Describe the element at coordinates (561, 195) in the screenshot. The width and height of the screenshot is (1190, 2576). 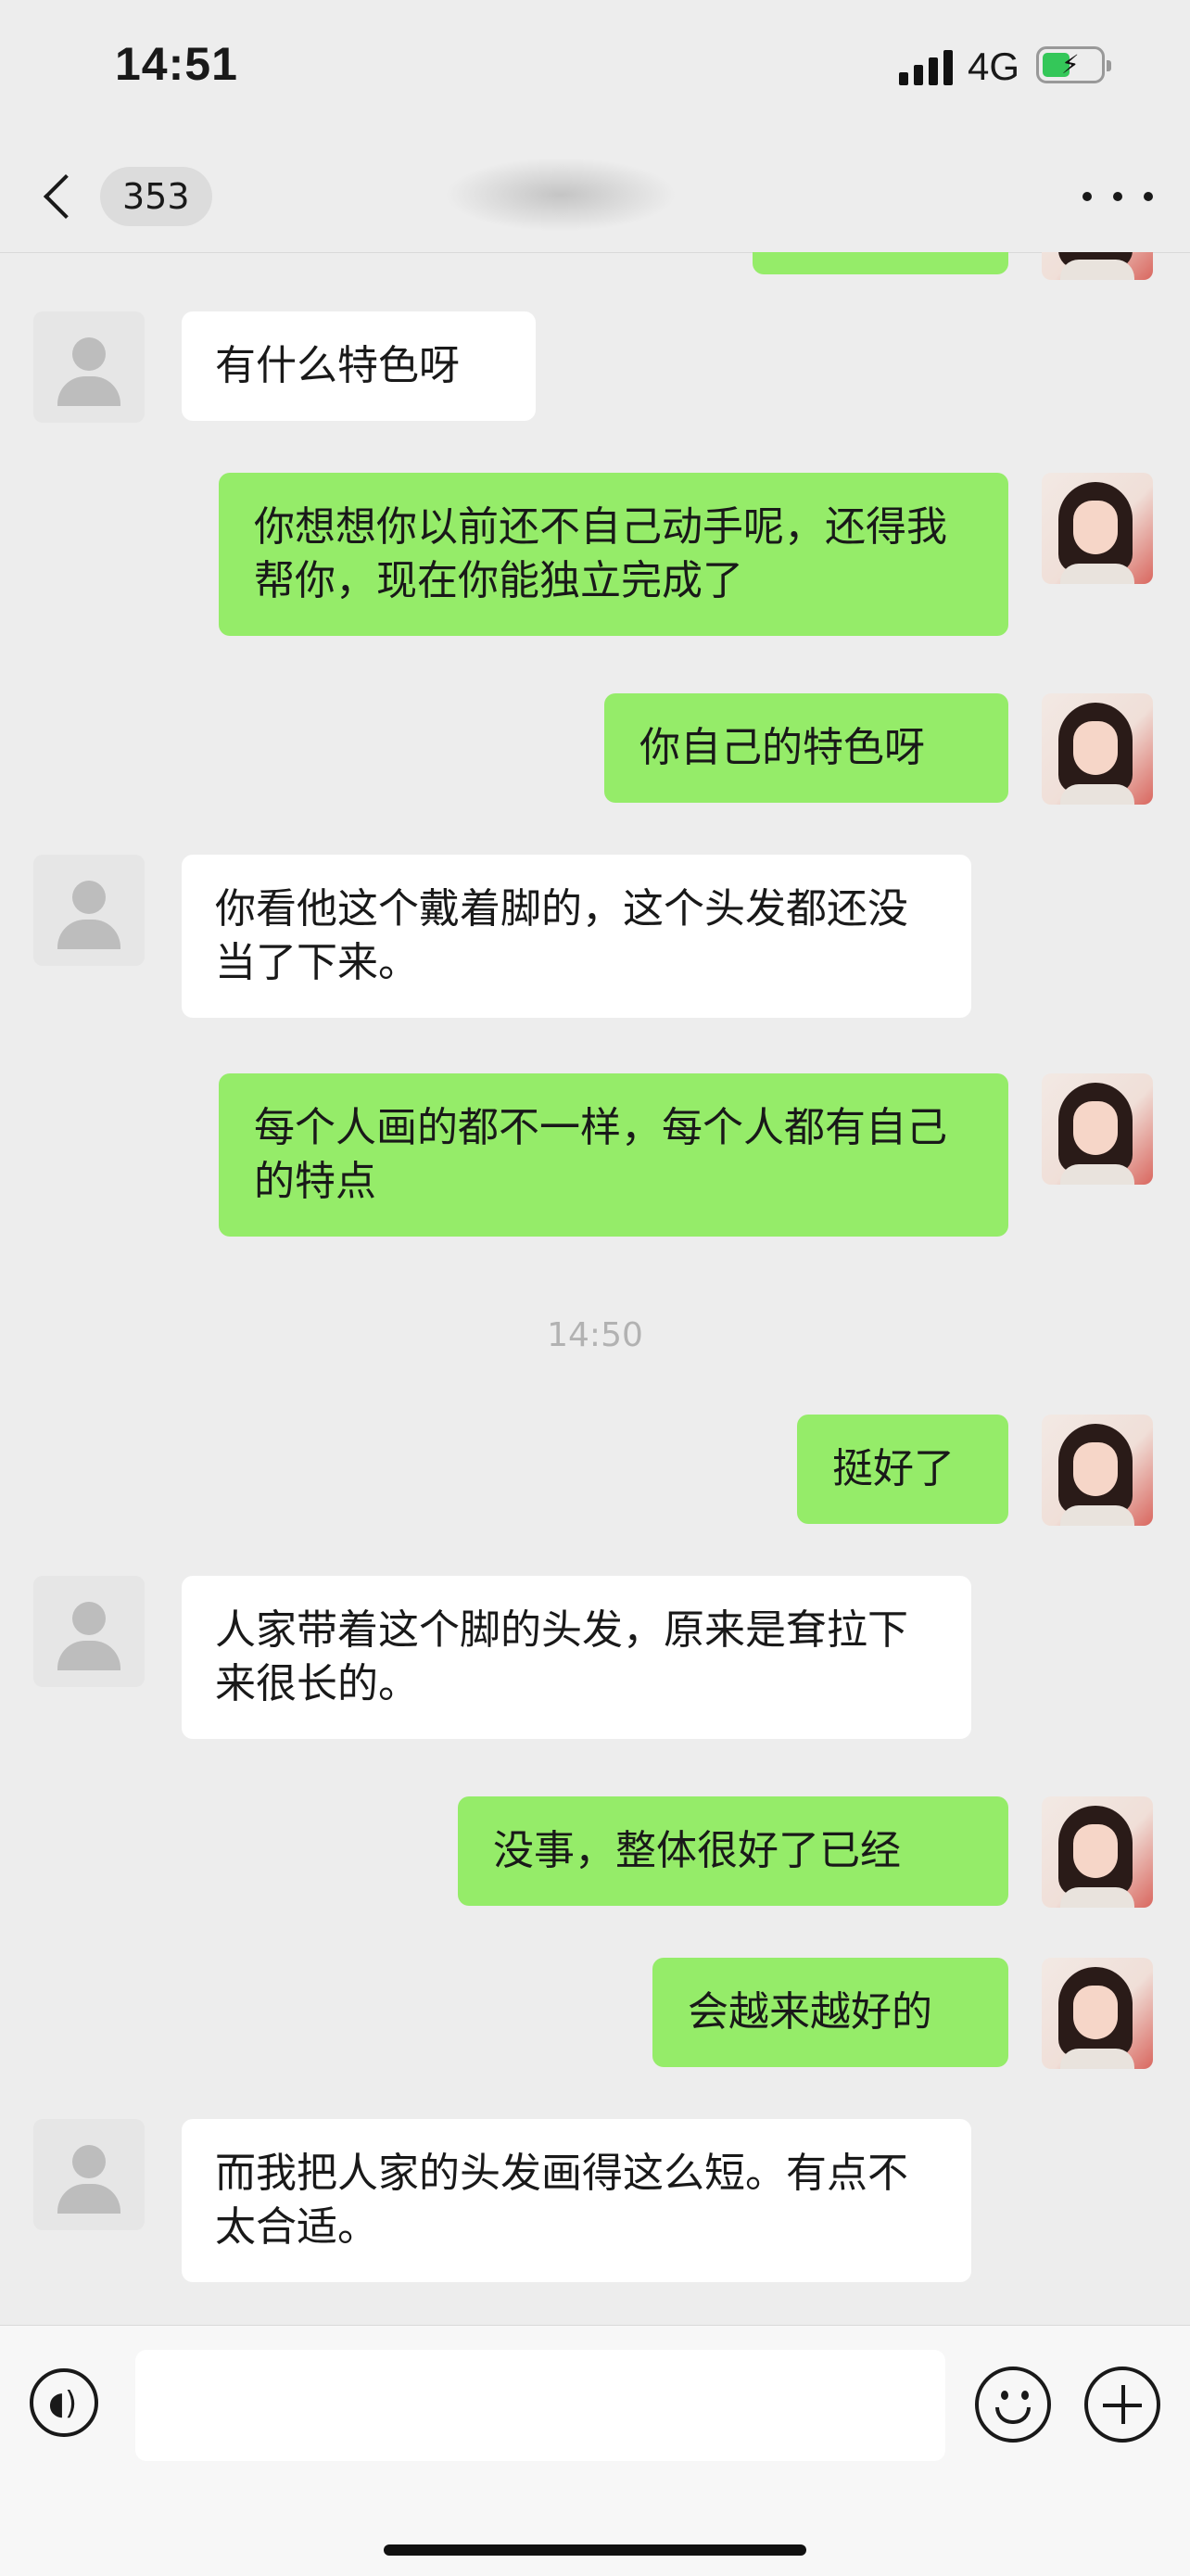
I see `chat-title-obscured` at that location.